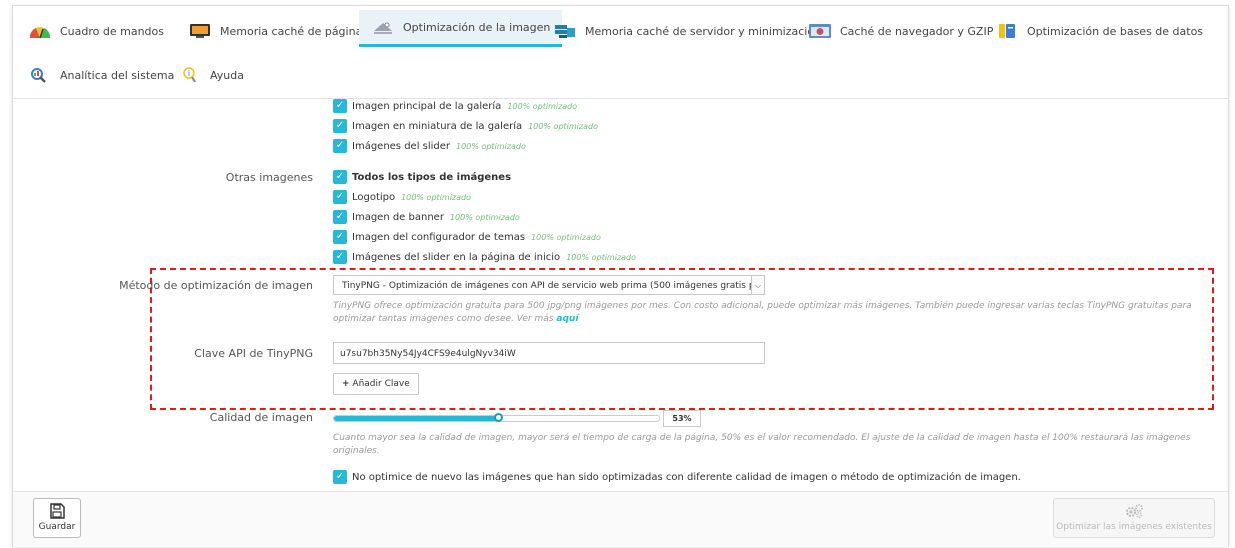 The image size is (1235, 548). Describe the element at coordinates (900, 31) in the screenshot. I see `tab-browser-cache: Caché de navegador y GZIP` at that location.